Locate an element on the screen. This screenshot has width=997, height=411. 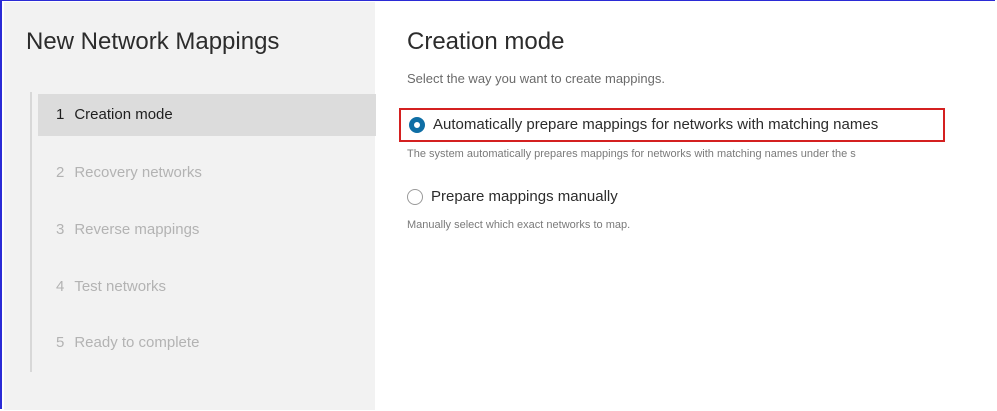
wizard-step-test-networks: 4 Test networks is located at coordinates (207, 287).